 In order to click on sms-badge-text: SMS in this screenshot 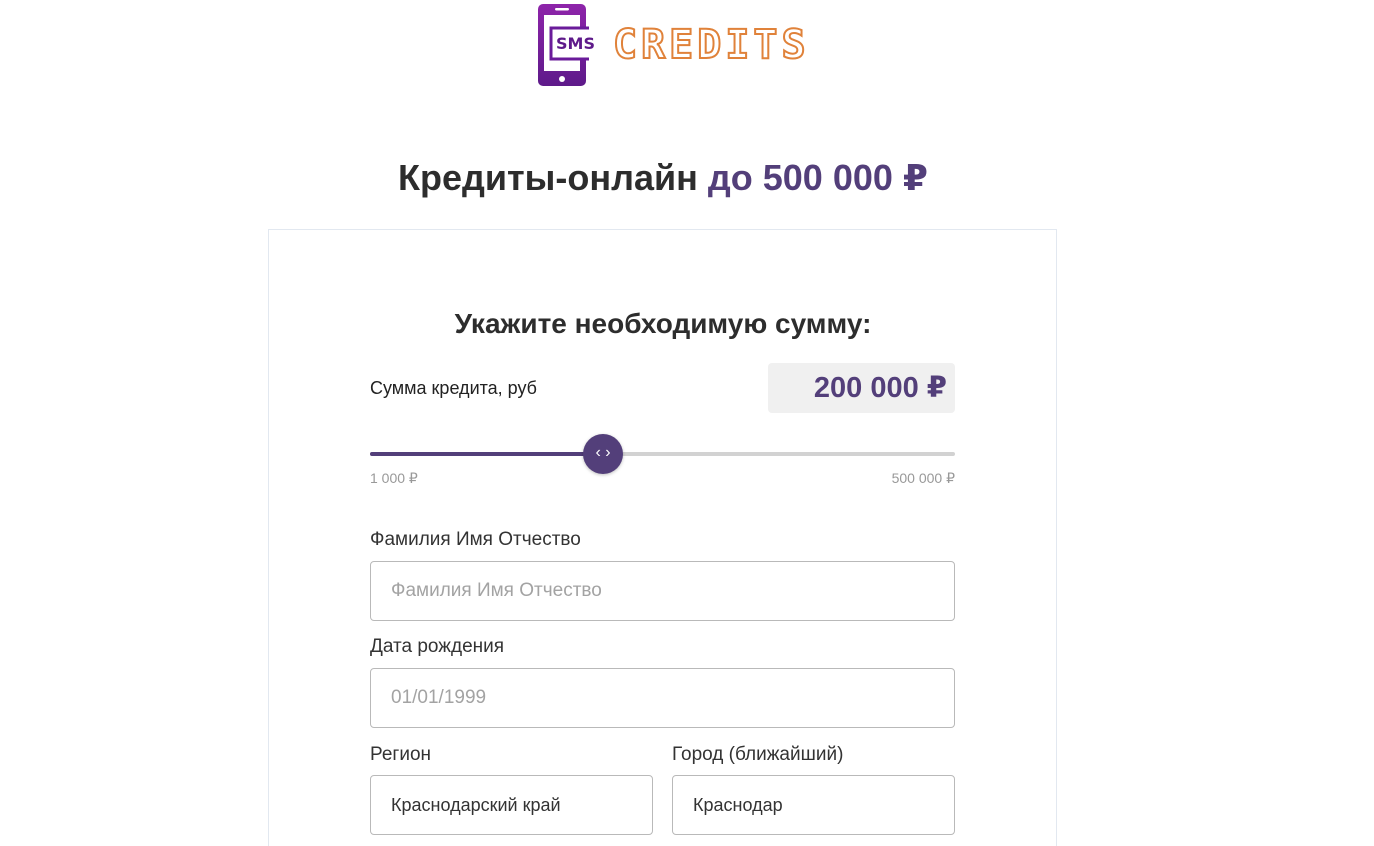, I will do `click(575, 43)`.